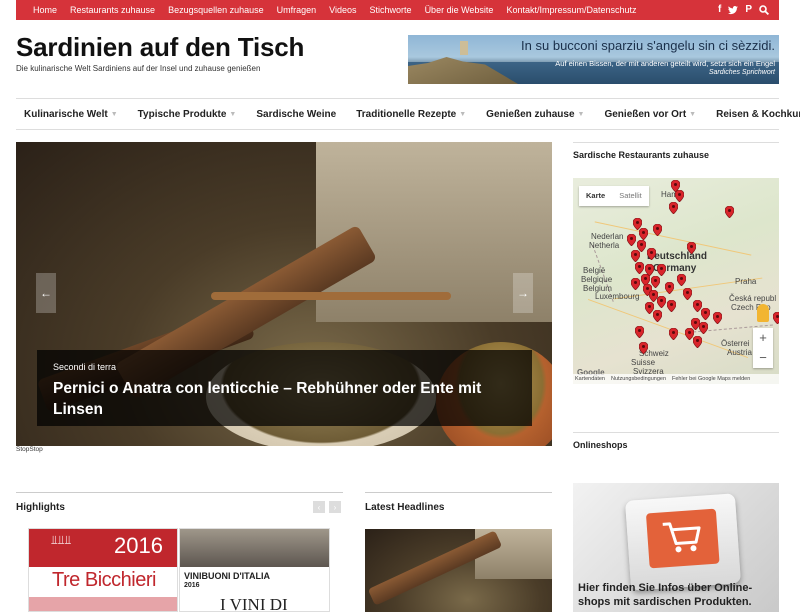 This screenshot has width=800, height=612. I want to click on zoom-in-button: +, so click(763, 338).